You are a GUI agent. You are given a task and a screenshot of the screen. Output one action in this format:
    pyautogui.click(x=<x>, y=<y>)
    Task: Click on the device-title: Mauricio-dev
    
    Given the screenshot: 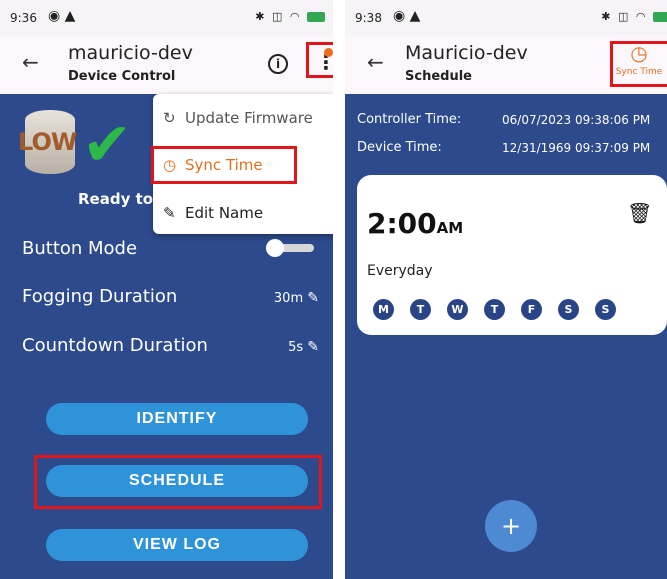 What is the action you would take?
    pyautogui.click(x=466, y=53)
    